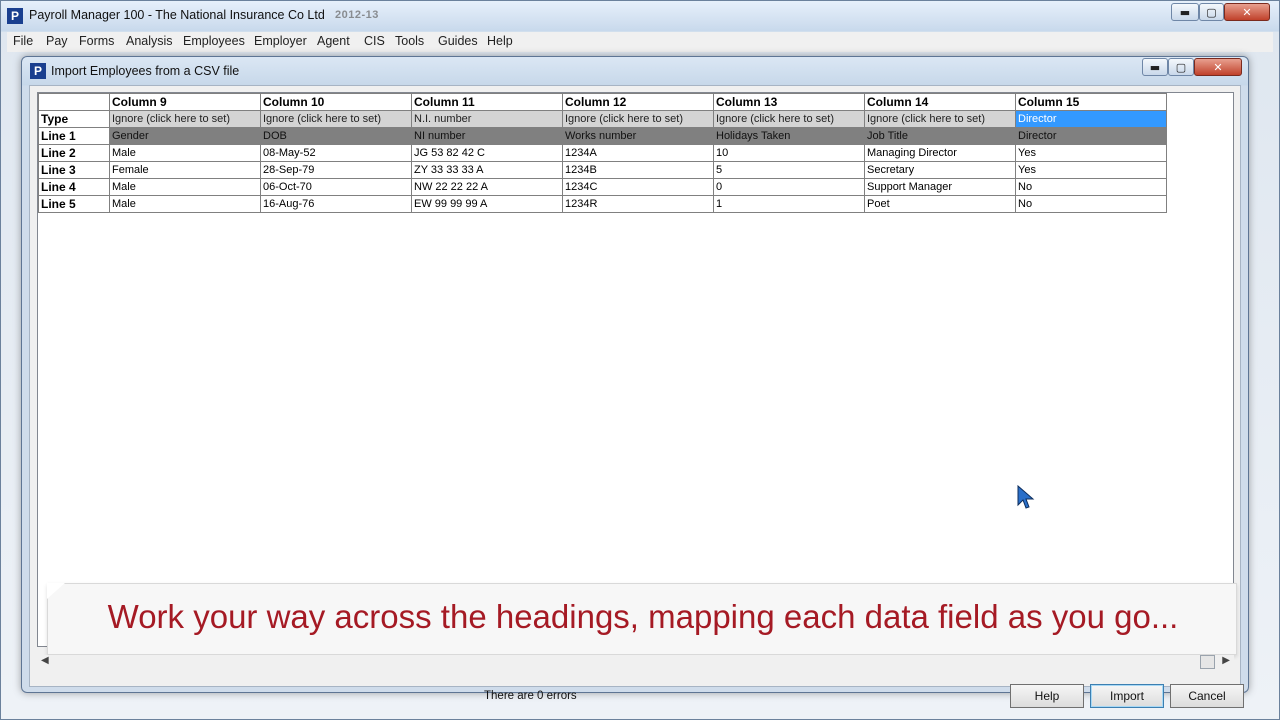  Describe the element at coordinates (1207, 696) in the screenshot. I see `cancel-button: Cancel` at that location.